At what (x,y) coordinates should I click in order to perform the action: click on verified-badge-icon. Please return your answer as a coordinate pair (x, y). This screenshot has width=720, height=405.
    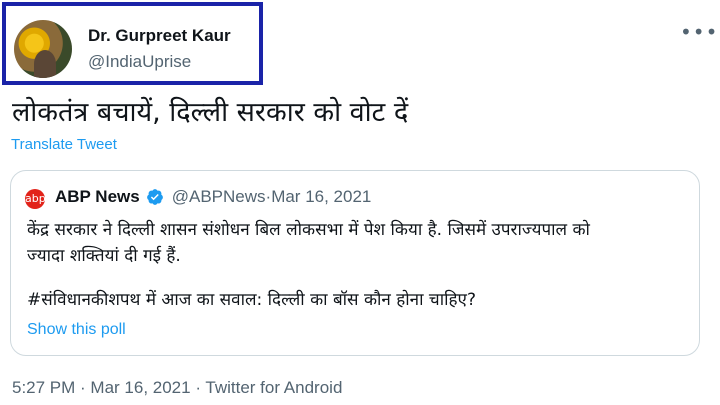
    Looking at the image, I should click on (154, 197).